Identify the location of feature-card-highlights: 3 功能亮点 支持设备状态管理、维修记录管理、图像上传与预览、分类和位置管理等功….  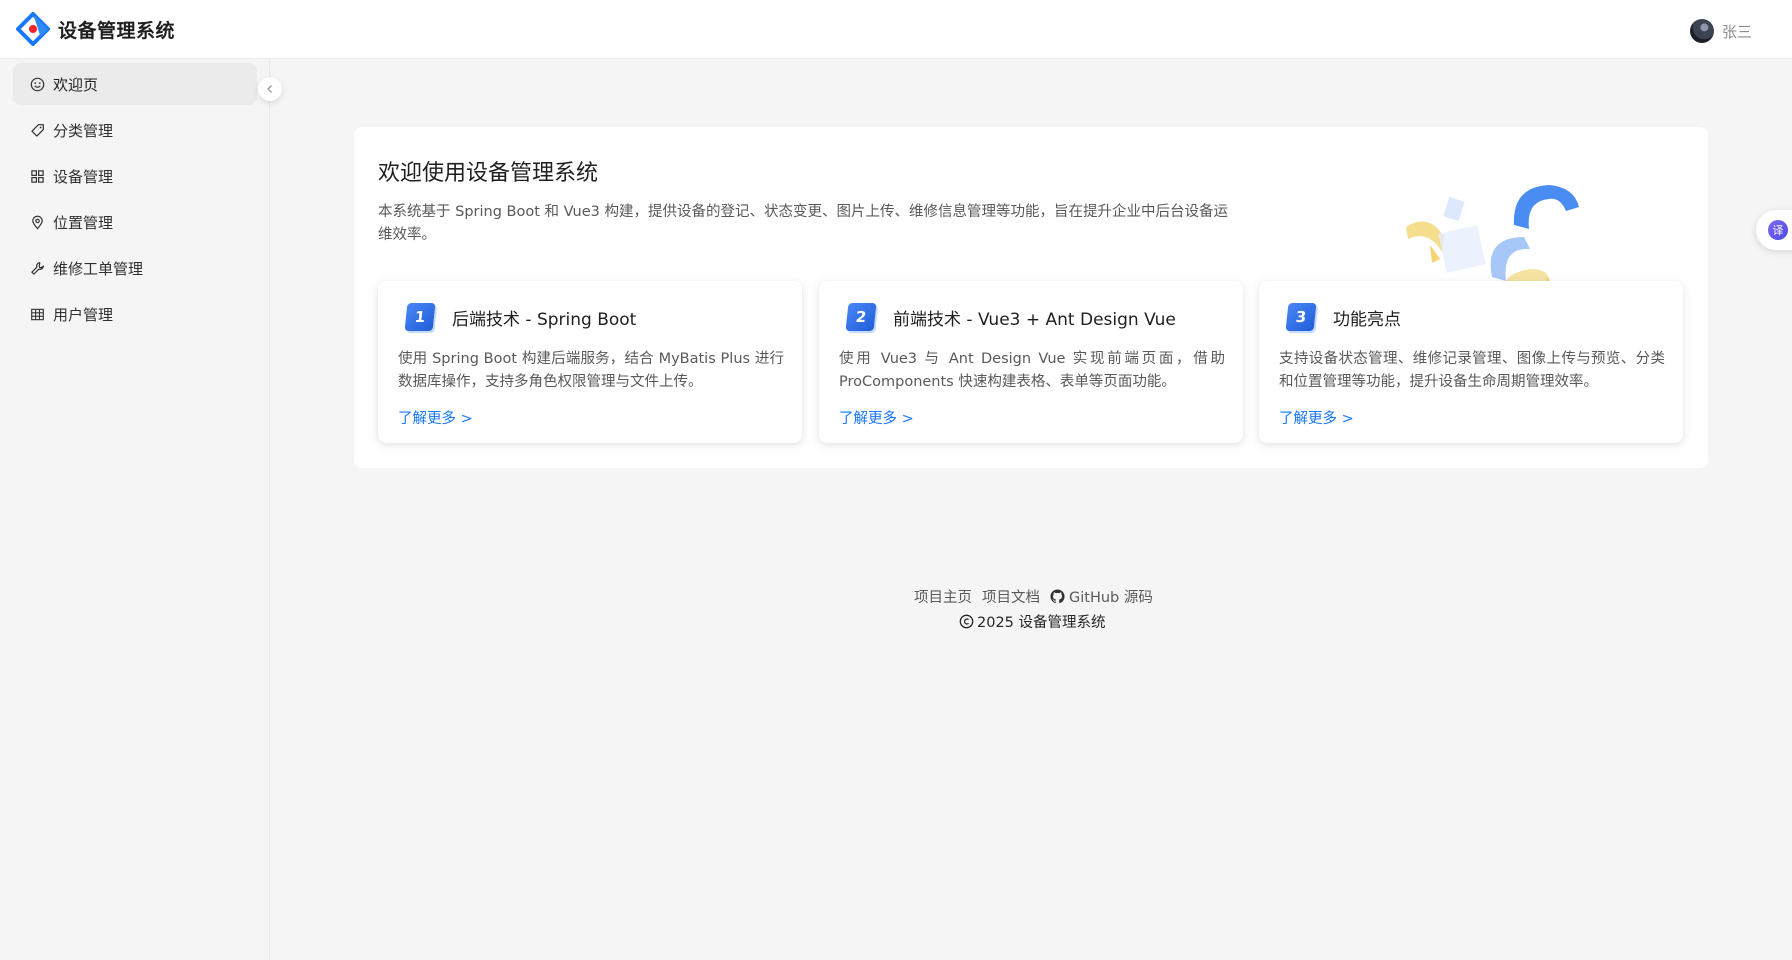
(1471, 362).